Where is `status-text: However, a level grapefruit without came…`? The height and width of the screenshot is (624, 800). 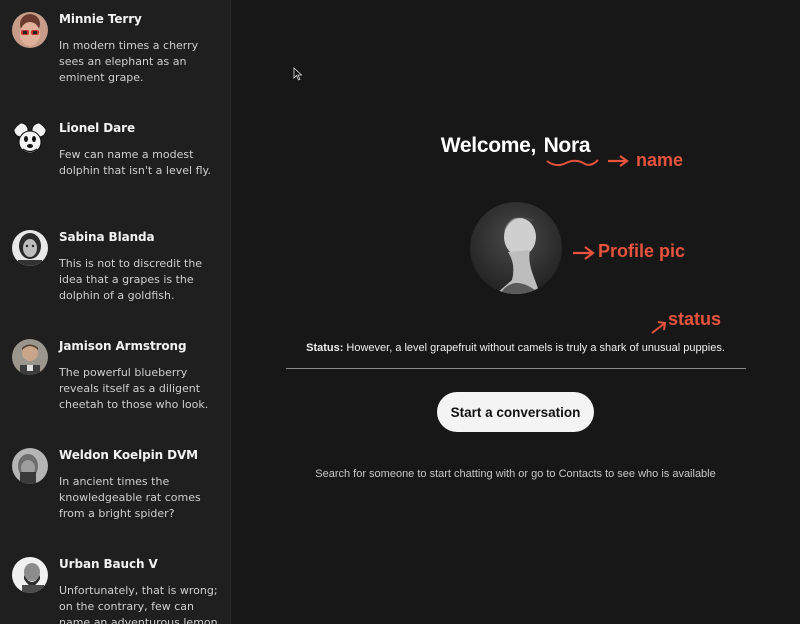
status-text: However, a level grapefruit without came… is located at coordinates (535, 348).